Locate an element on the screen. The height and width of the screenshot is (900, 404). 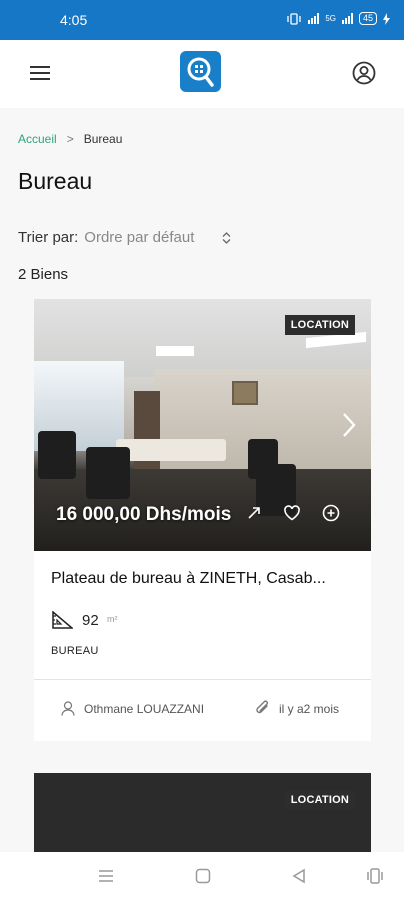
signal-icon is located at coordinates (314, 18).